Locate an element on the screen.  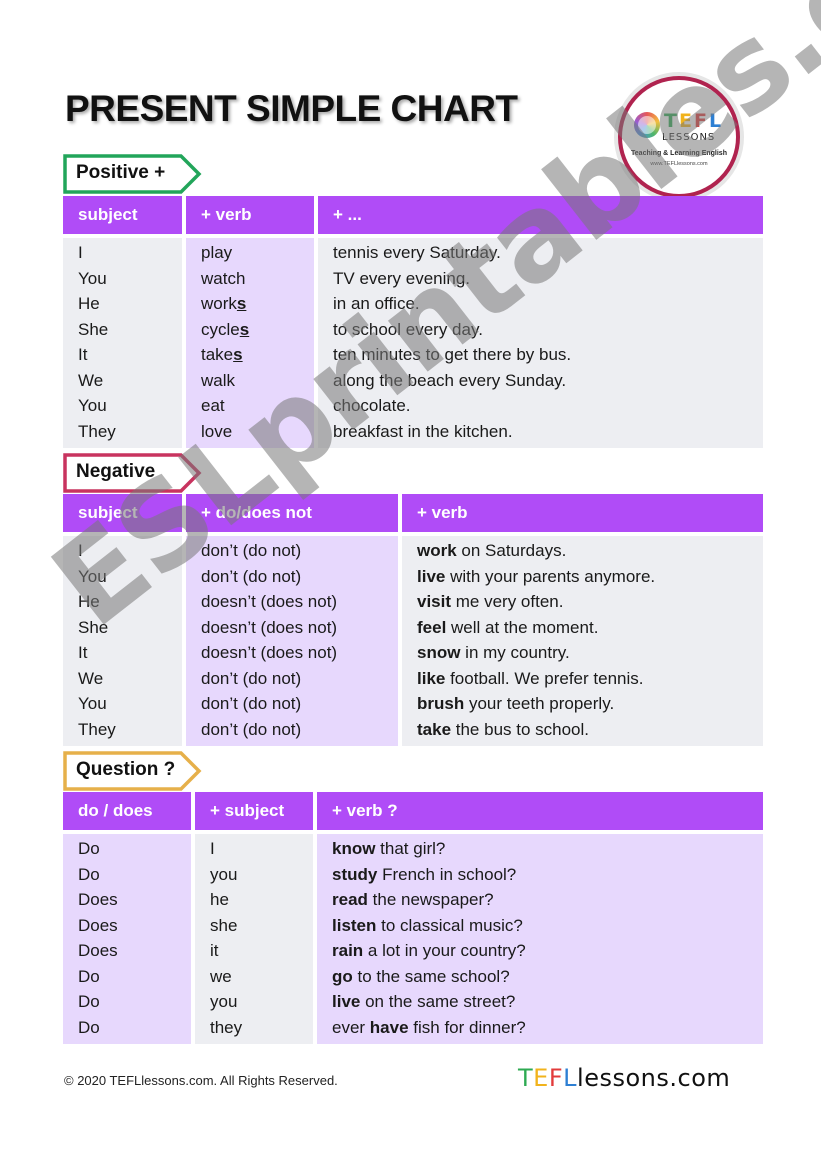
rest-cell: along the beach every Sunday. is located at coordinates (548, 381).